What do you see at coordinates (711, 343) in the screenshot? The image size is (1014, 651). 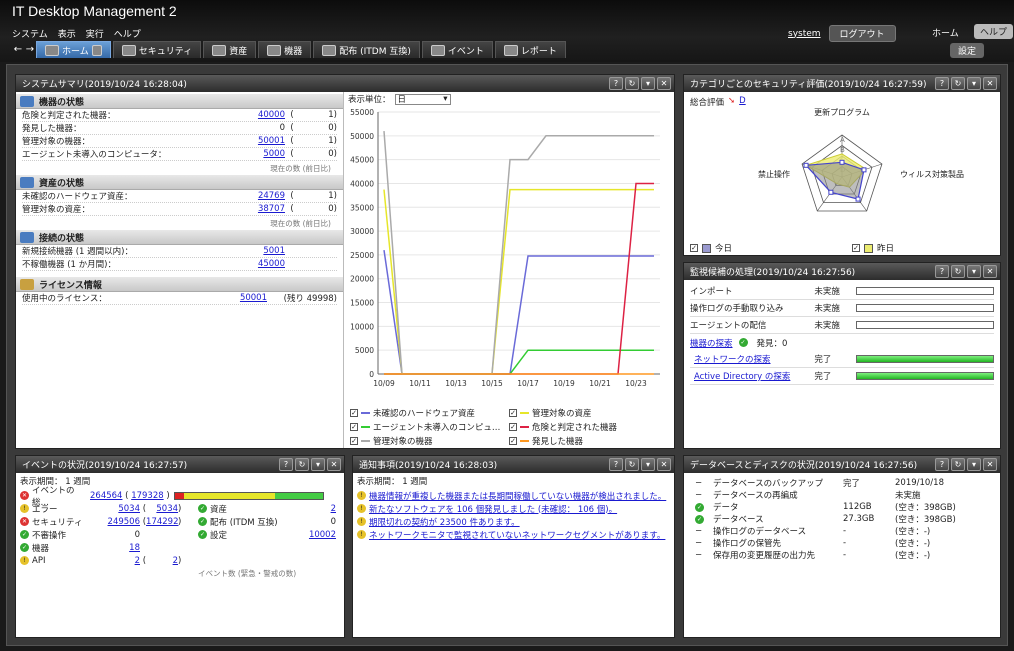 I see `device-search-link: 機器の探索` at bounding box center [711, 343].